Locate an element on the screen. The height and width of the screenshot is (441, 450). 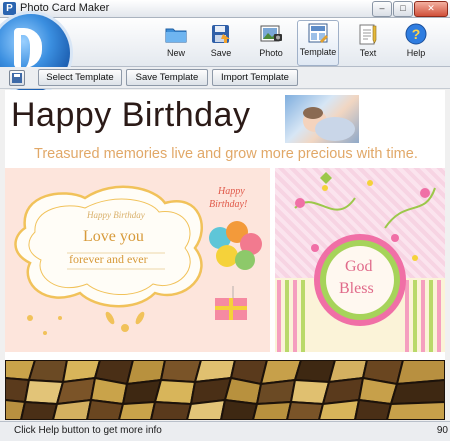
help-label: Help is located at coordinates (416, 53).